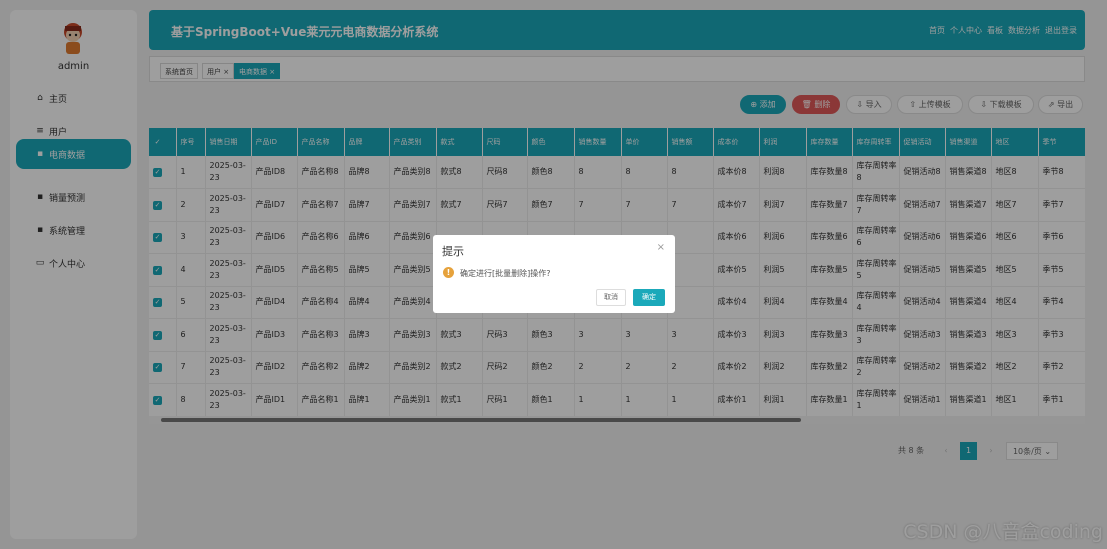 The height and width of the screenshot is (549, 1107). Describe the element at coordinates (448, 272) in the screenshot. I see `warning-icon: !` at that location.